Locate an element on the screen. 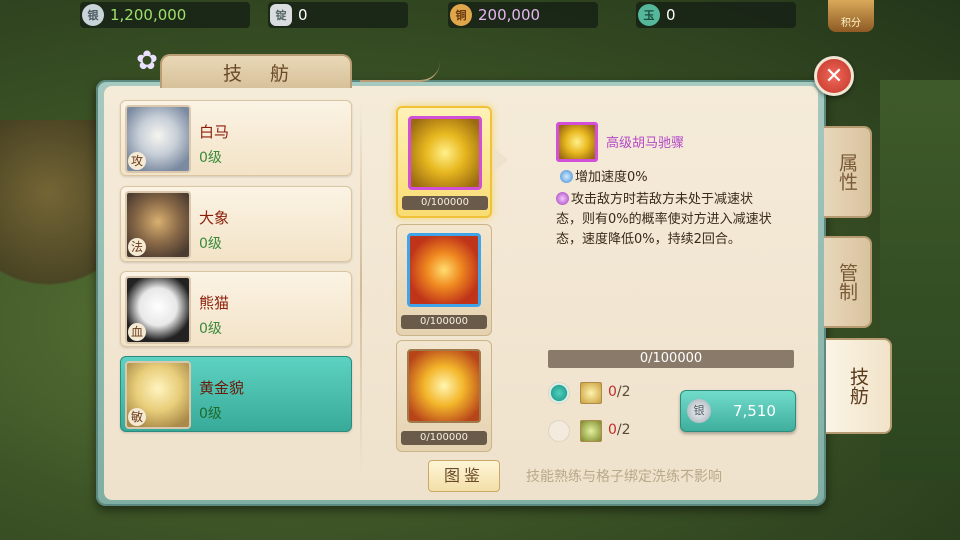 The image size is (960, 540). jade-book-icon is located at coordinates (591, 431).